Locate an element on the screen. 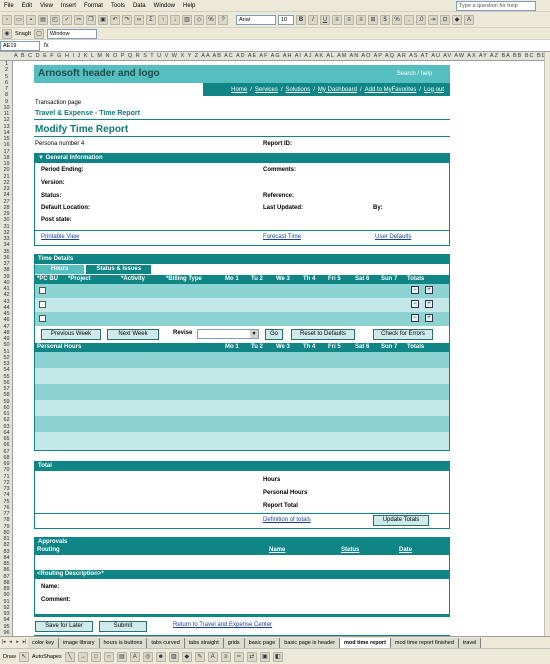  line-style-icon: ≡ is located at coordinates (225, 656).